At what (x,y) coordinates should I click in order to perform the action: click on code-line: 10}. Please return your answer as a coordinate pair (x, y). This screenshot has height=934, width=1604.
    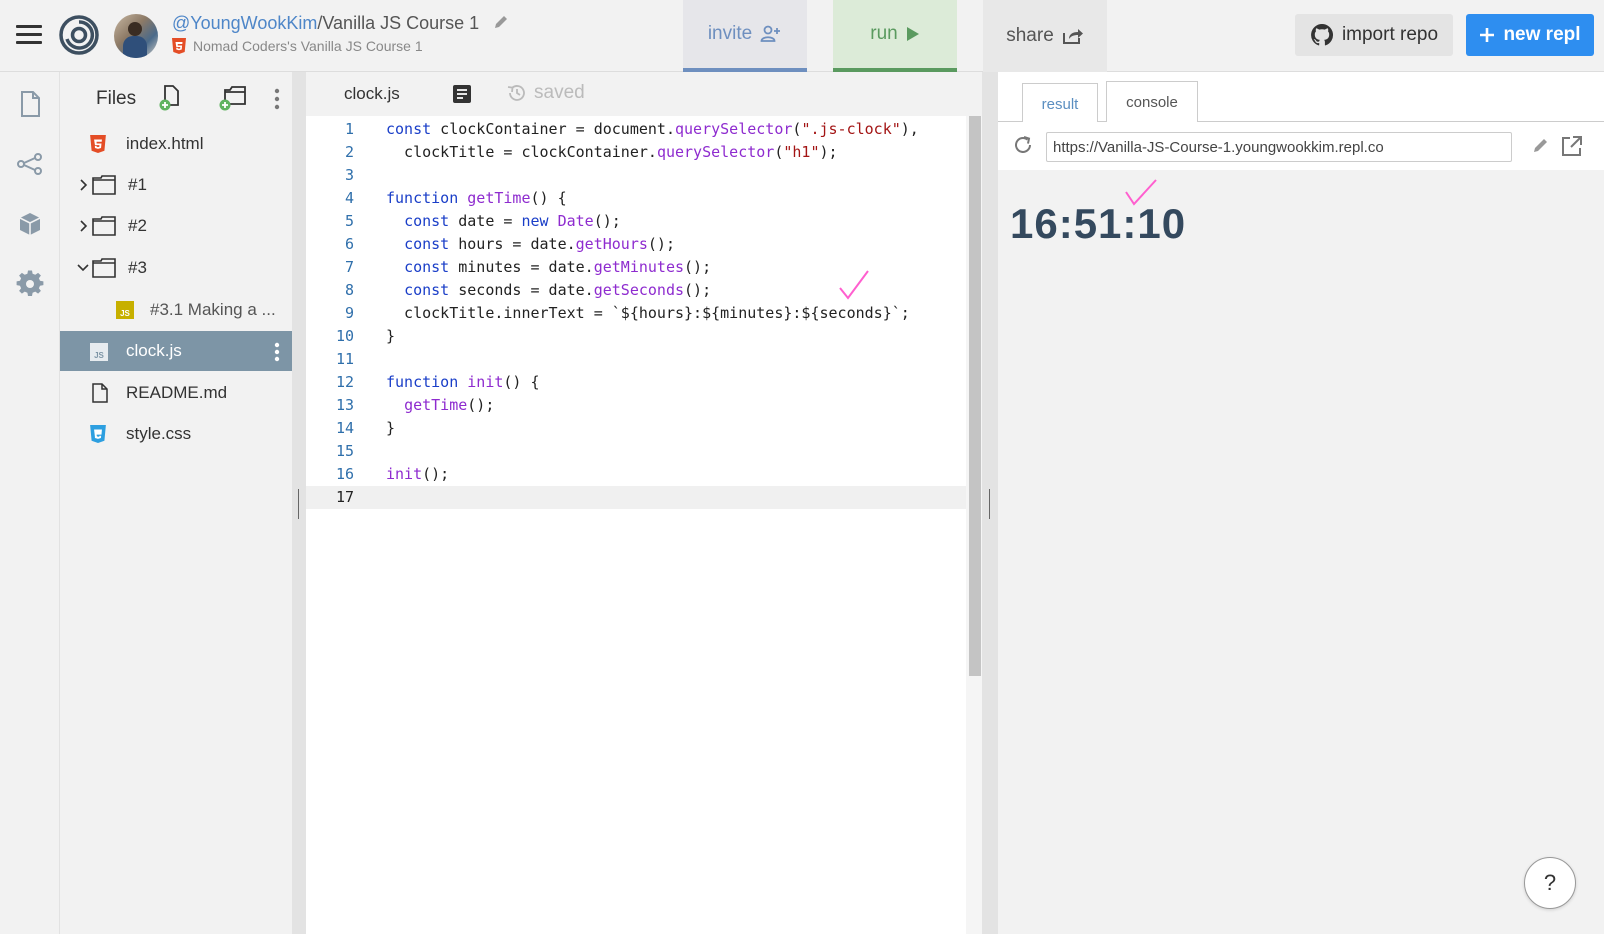
    Looking at the image, I should click on (636, 336).